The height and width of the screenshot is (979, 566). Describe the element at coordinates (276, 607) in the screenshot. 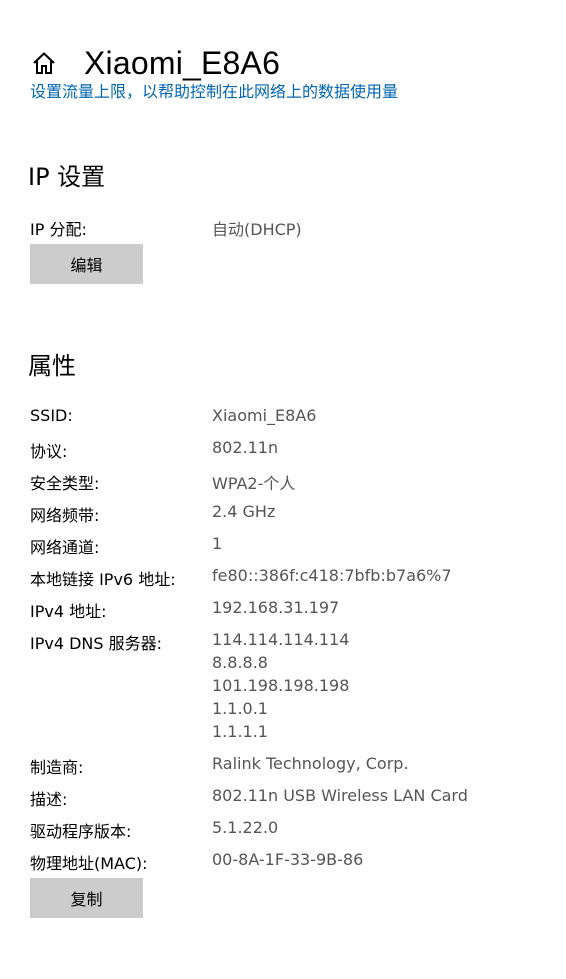

I see `ipv4-address-value: 192.168.31.197` at that location.